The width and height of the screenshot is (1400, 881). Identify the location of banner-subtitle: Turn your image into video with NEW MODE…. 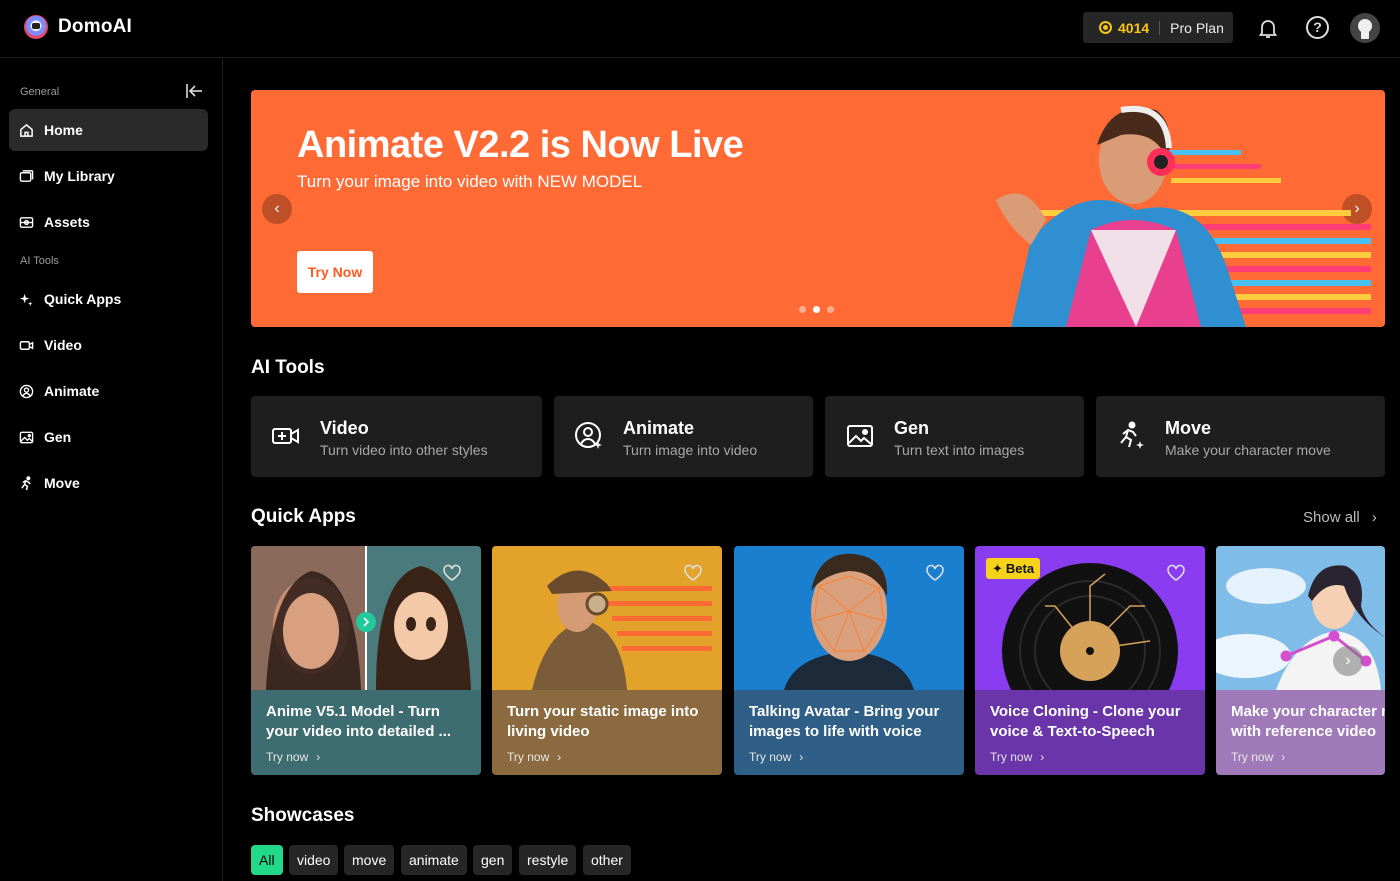
(470, 181).